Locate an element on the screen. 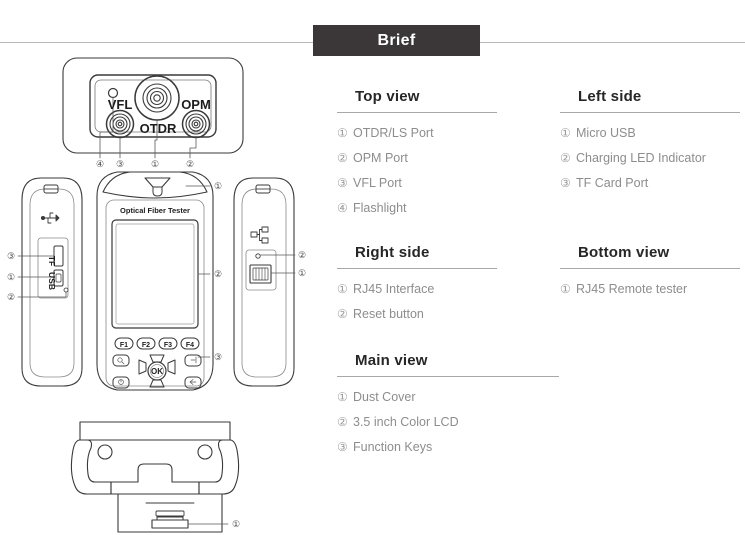 The width and height of the screenshot is (745, 535). bottom-view-callout-1: ① is located at coordinates (236, 524).